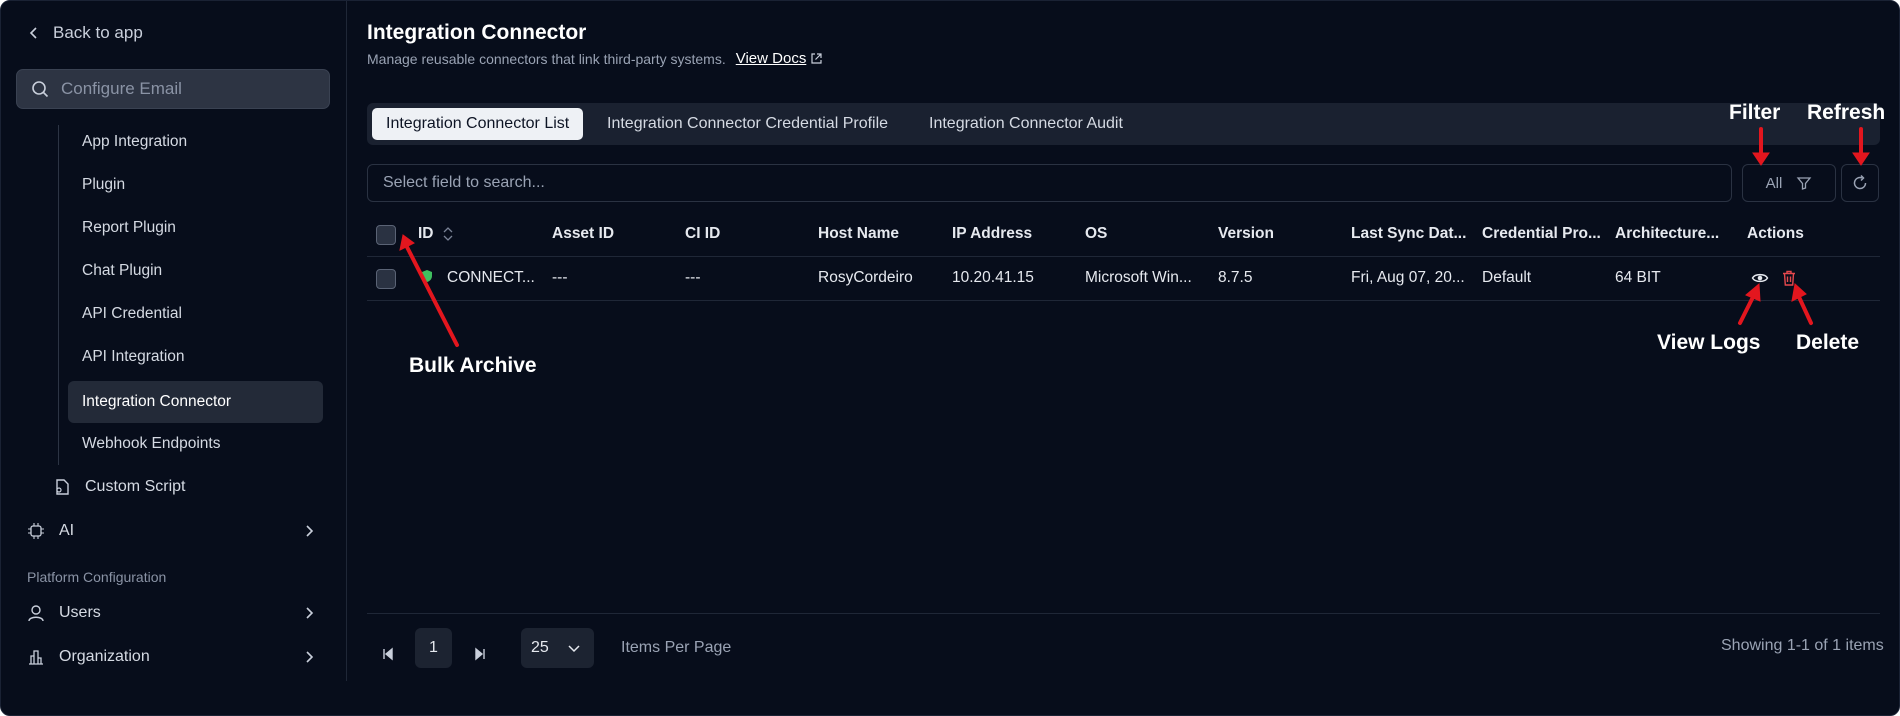 Image resolution: width=1900 pixels, height=716 pixels. Describe the element at coordinates (50, 531) in the screenshot. I see `sidebar-item-ai: AI` at that location.